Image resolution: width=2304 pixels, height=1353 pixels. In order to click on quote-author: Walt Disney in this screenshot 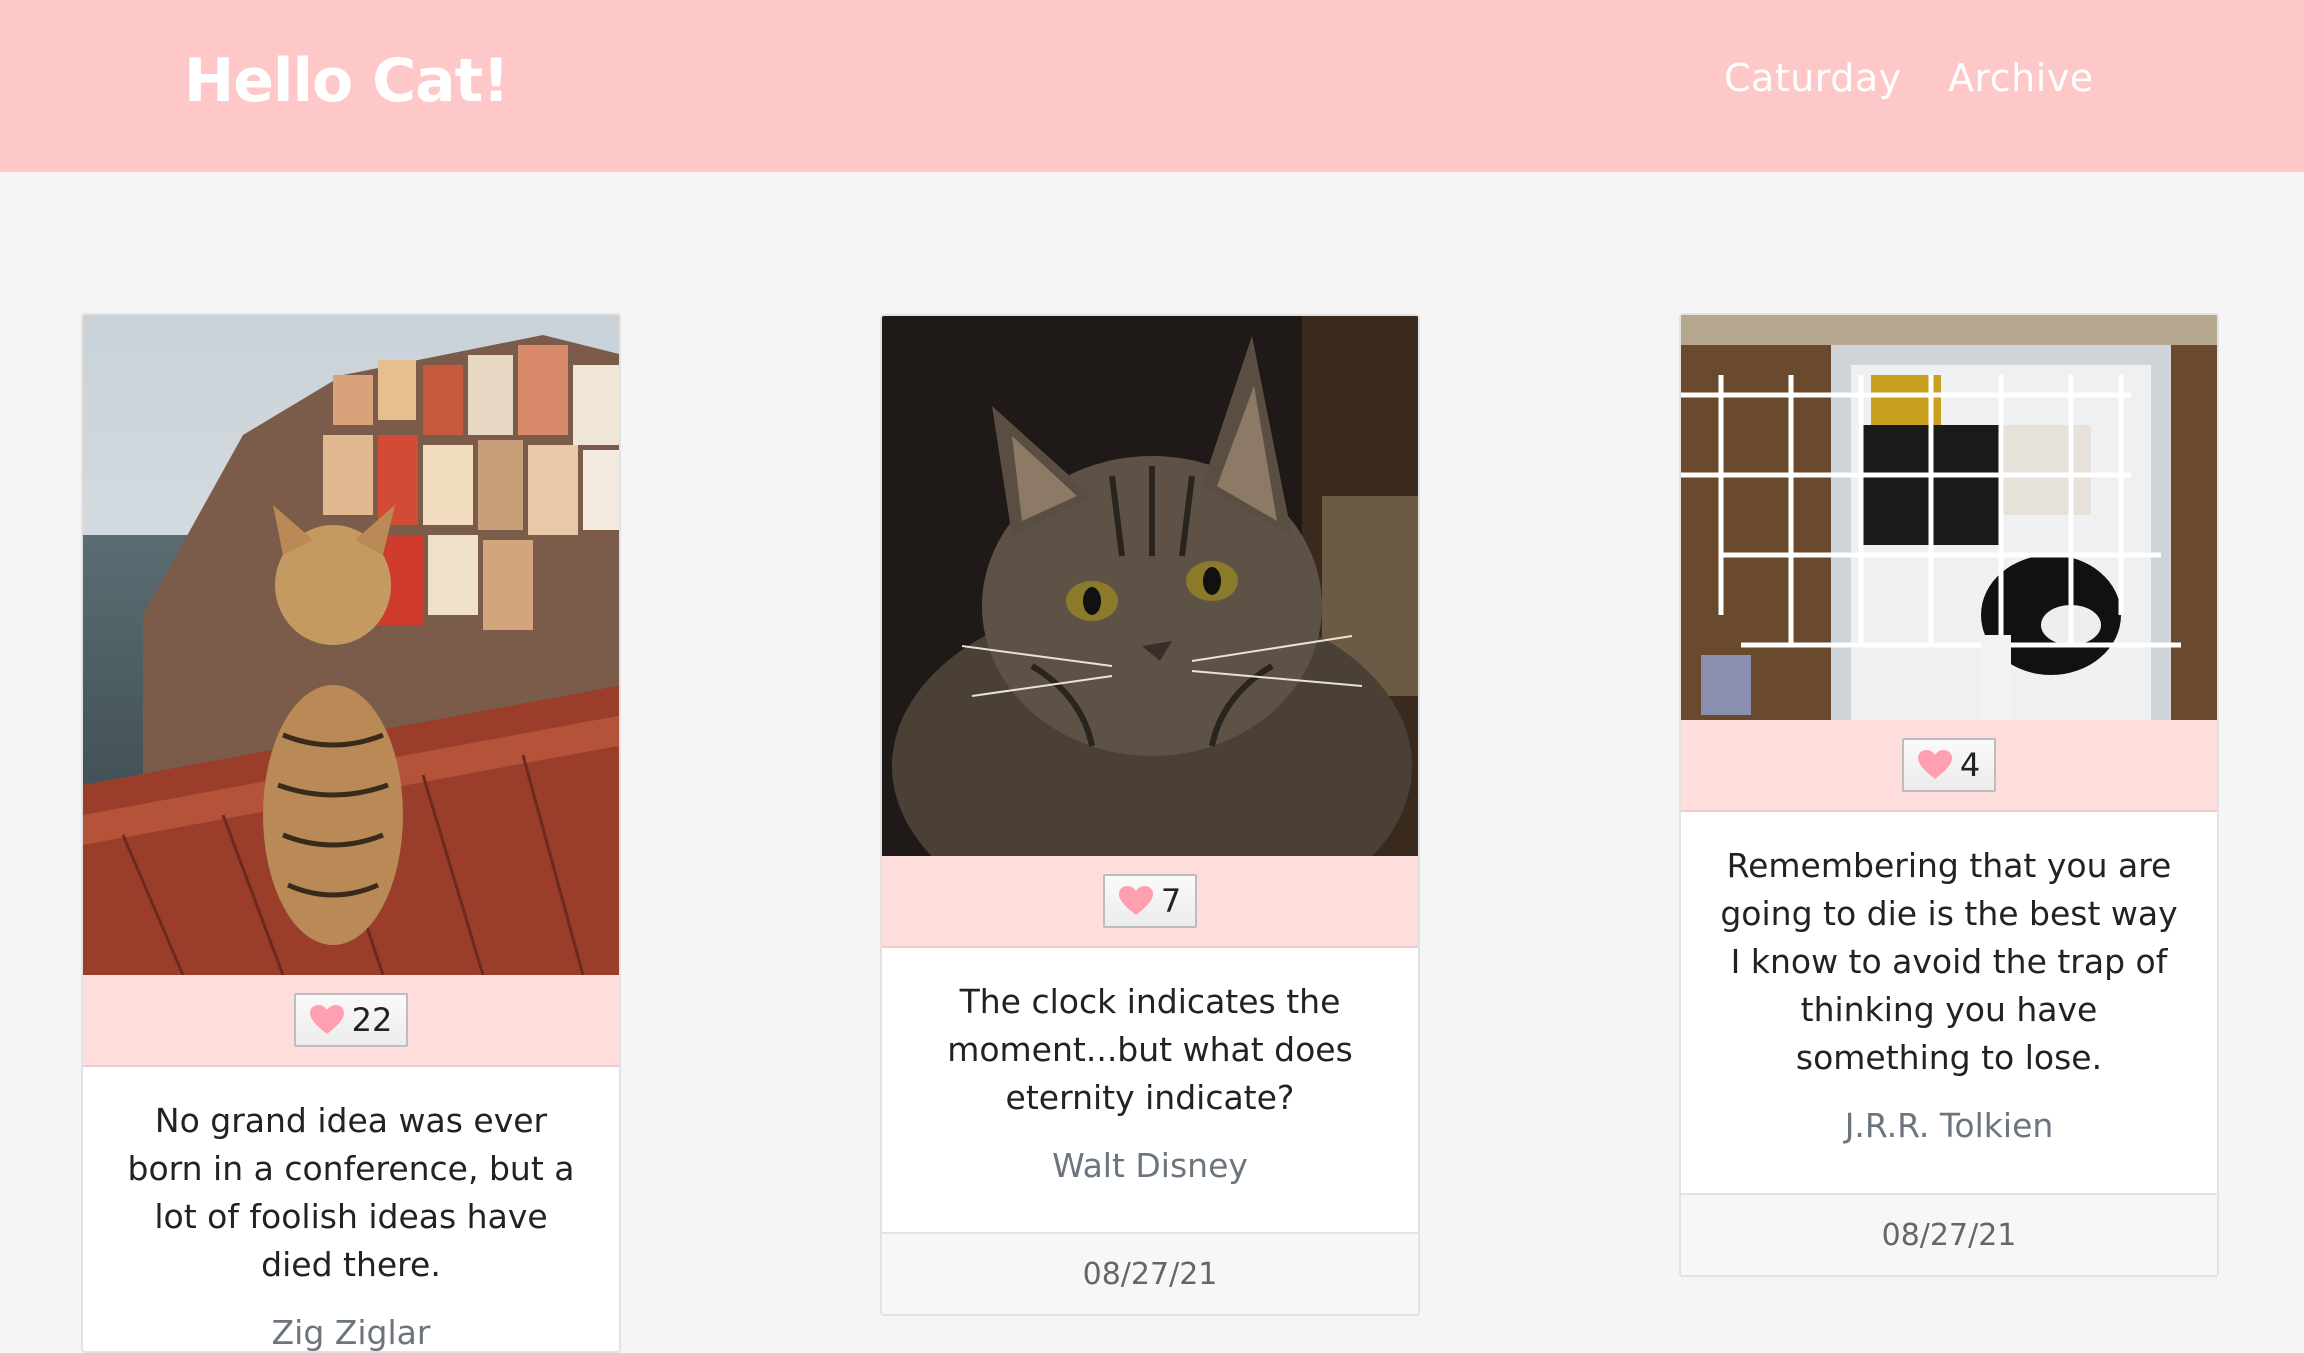, I will do `click(1150, 1165)`.